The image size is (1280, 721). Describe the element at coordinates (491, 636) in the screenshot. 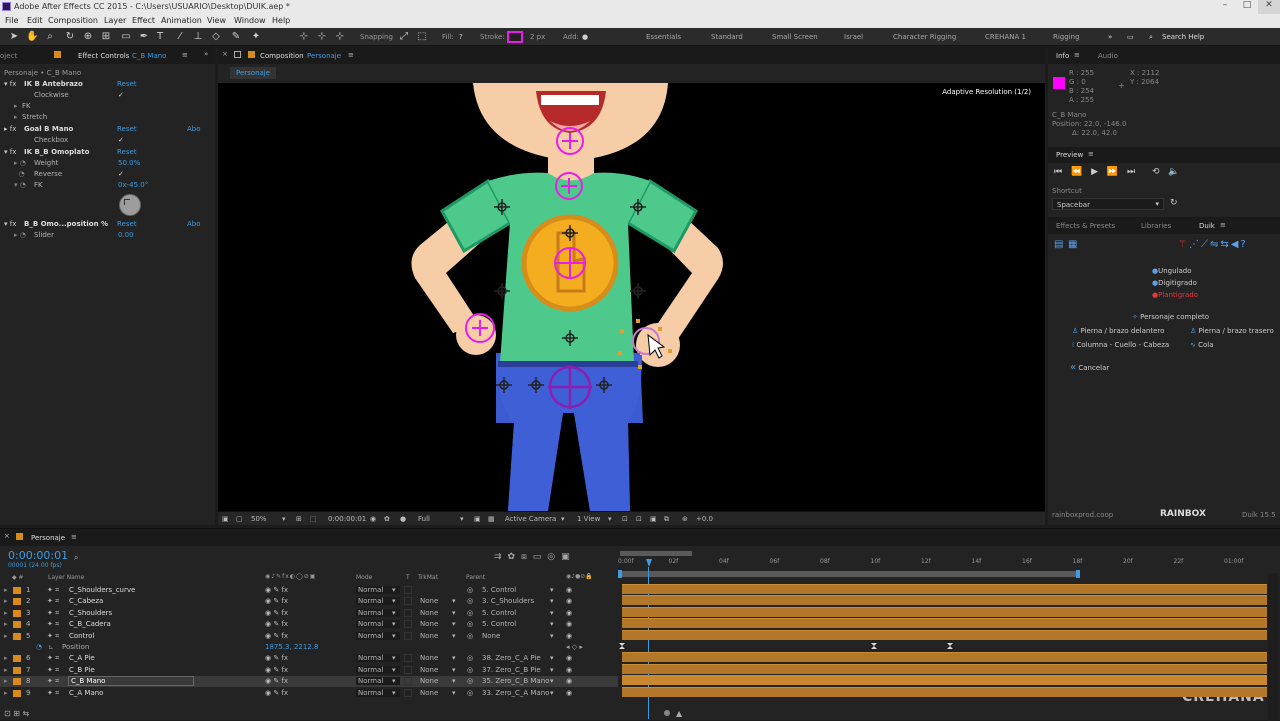

I see `parent-dropdown: None` at that location.